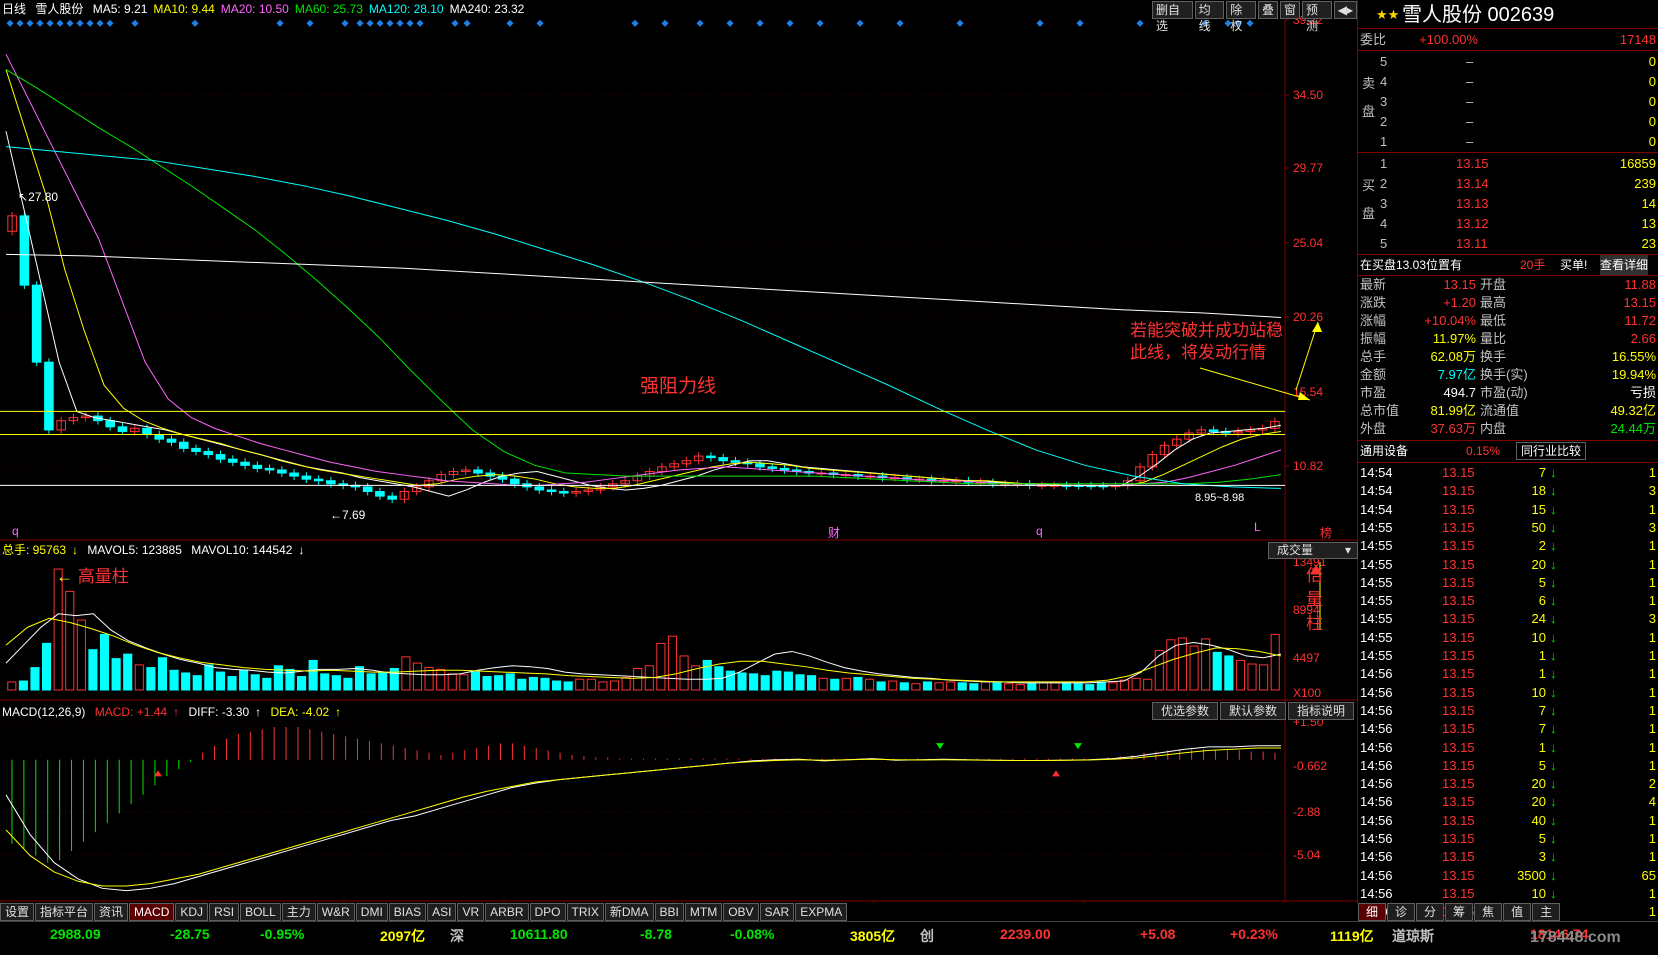  I want to click on toolbar-button-4: 窗, so click(1290, 10).